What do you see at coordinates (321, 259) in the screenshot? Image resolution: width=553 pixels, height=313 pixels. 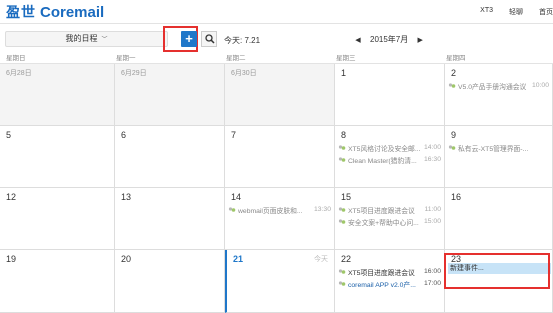 I see `today-marker: 今天` at bounding box center [321, 259].